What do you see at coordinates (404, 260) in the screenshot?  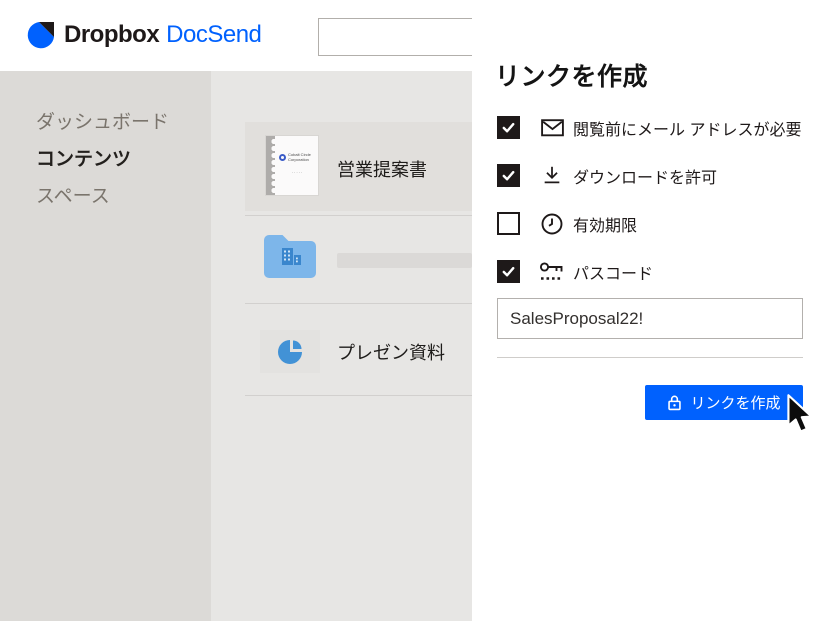 I see `folder-title-placeholder` at bounding box center [404, 260].